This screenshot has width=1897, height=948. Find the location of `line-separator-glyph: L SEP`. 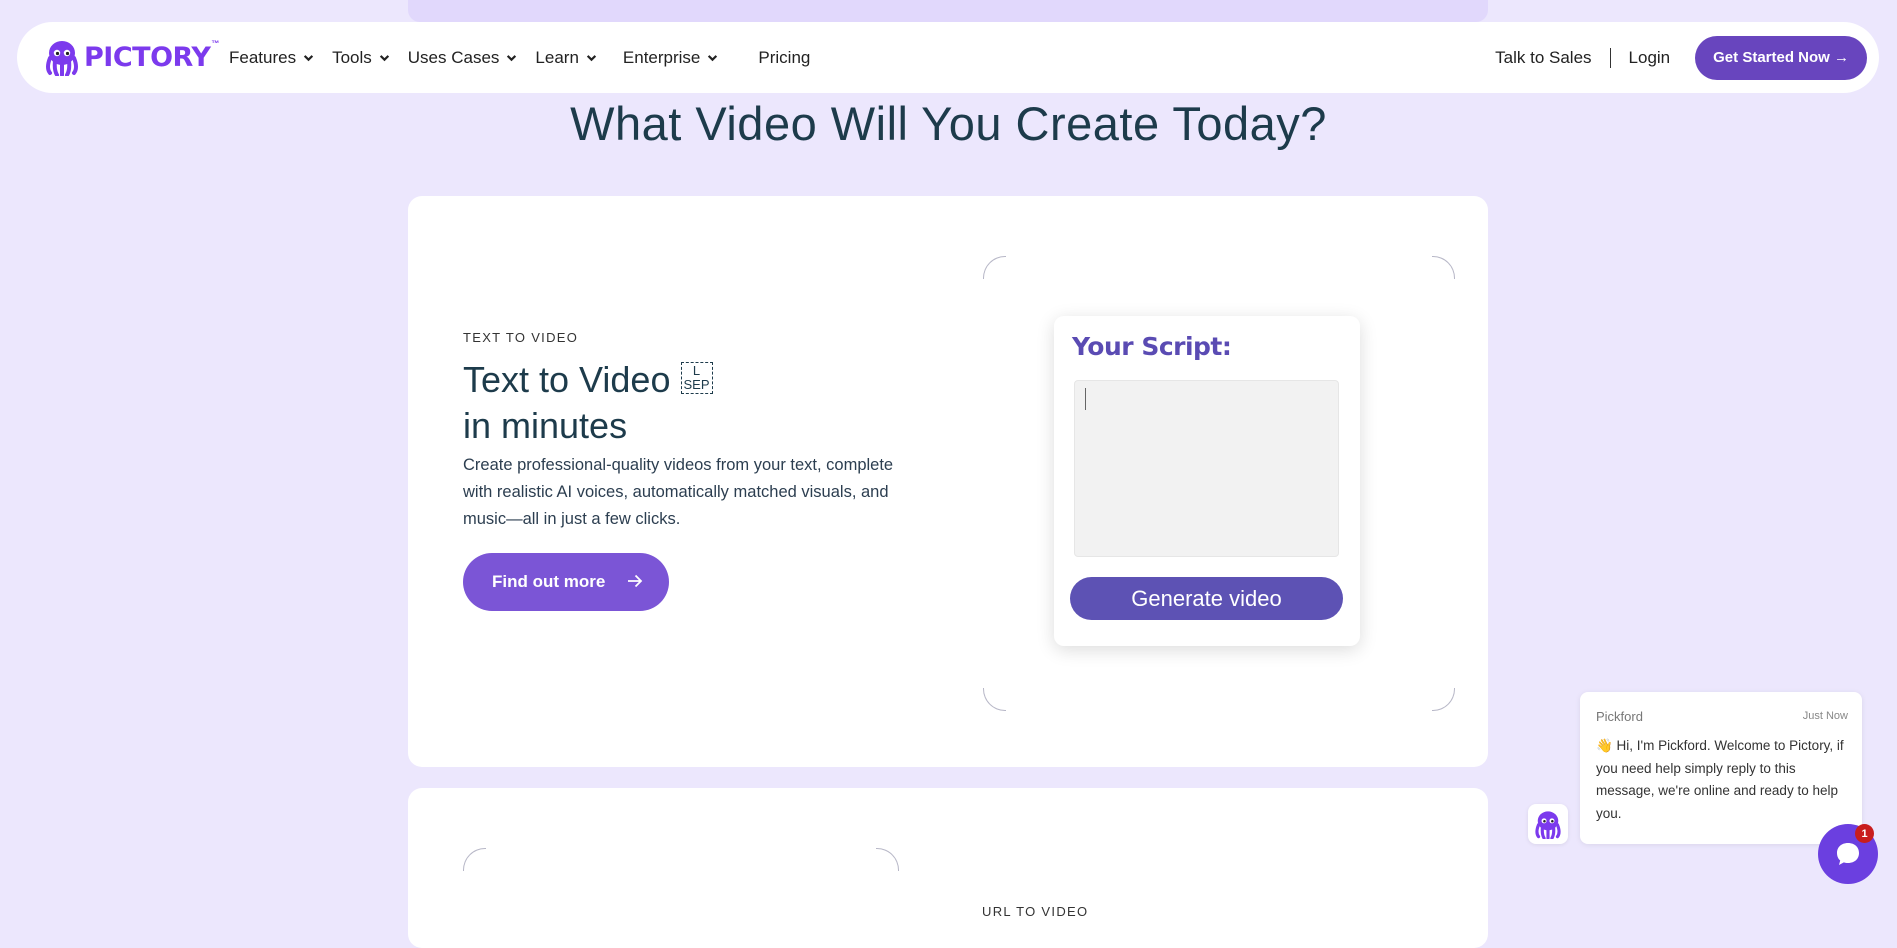

line-separator-glyph: L SEP is located at coordinates (696, 378).